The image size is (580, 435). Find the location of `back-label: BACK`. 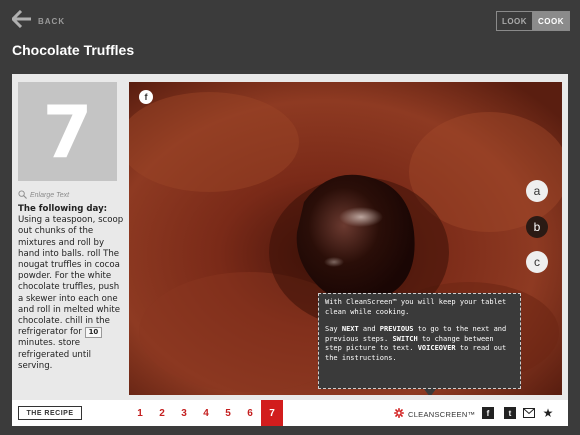

back-label: BACK is located at coordinates (52, 21).